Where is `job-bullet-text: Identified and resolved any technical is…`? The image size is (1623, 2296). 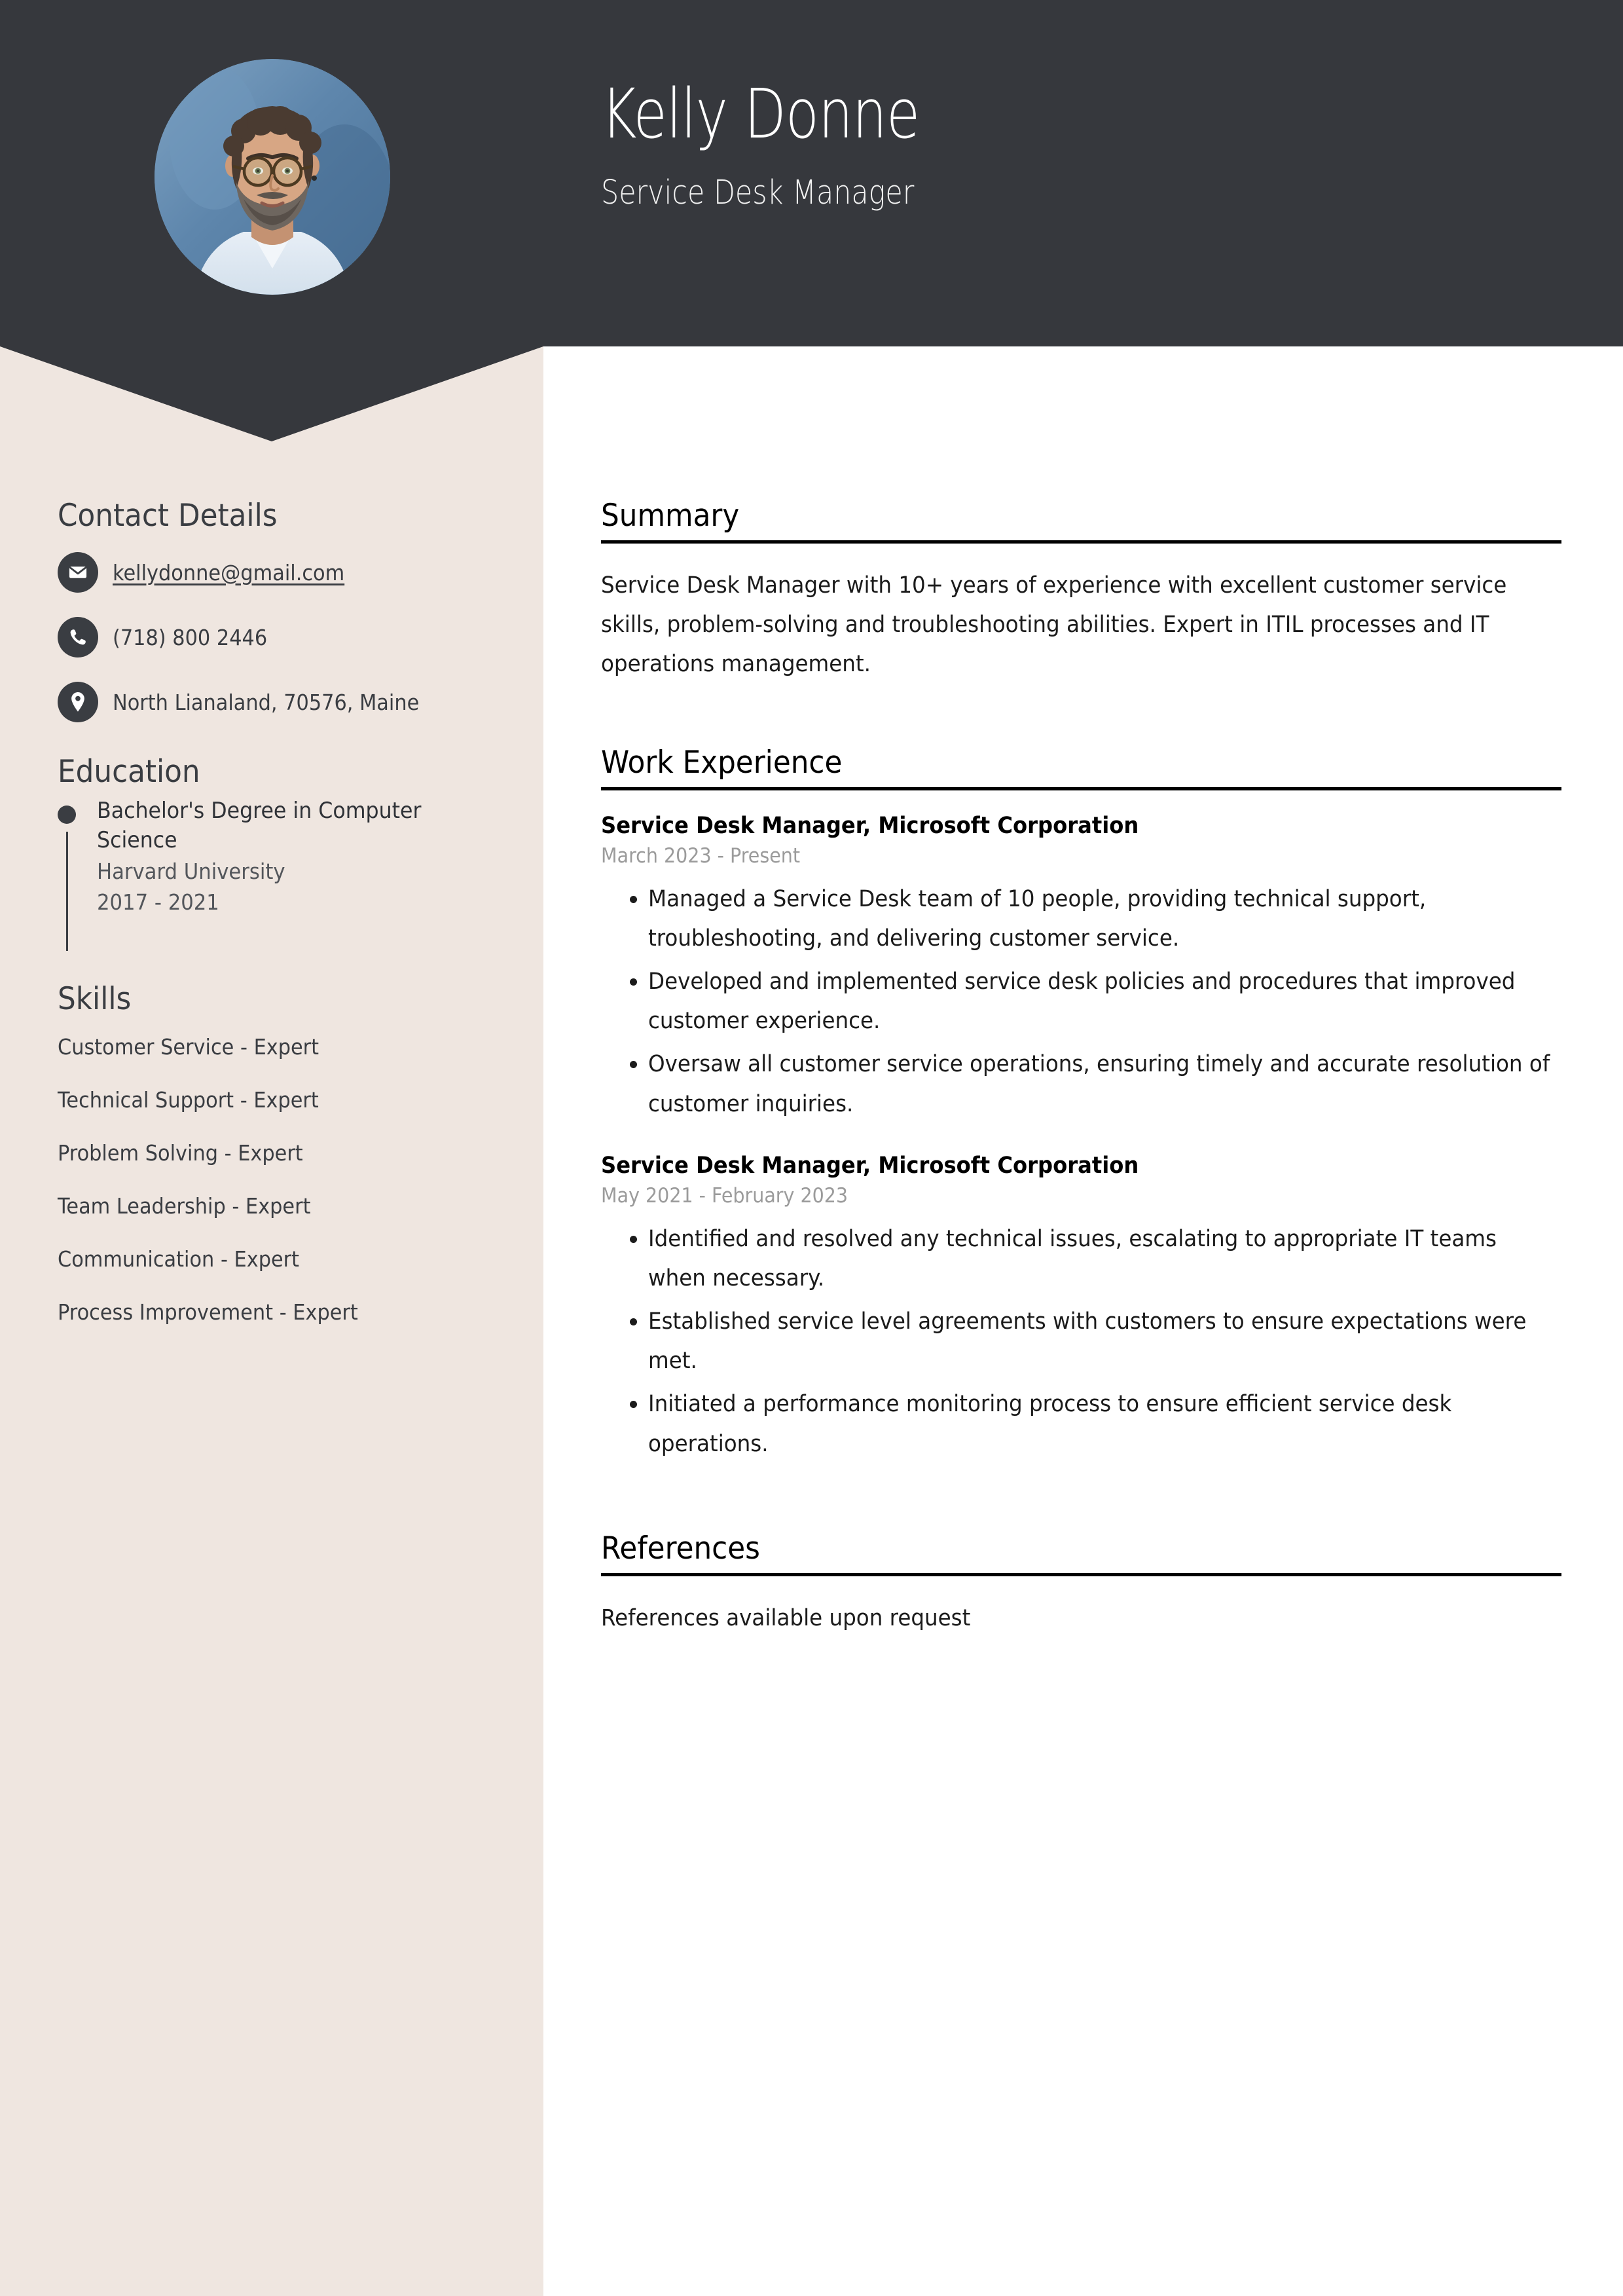
job-bullet-text: Identified and resolved any technical is… is located at coordinates (1072, 1258).